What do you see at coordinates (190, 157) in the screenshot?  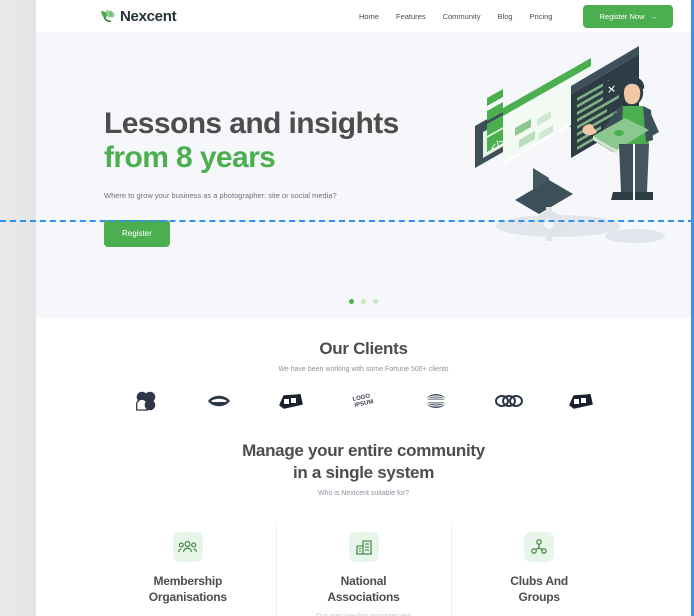 I see `hero-title-line2: from 8 years` at bounding box center [190, 157].